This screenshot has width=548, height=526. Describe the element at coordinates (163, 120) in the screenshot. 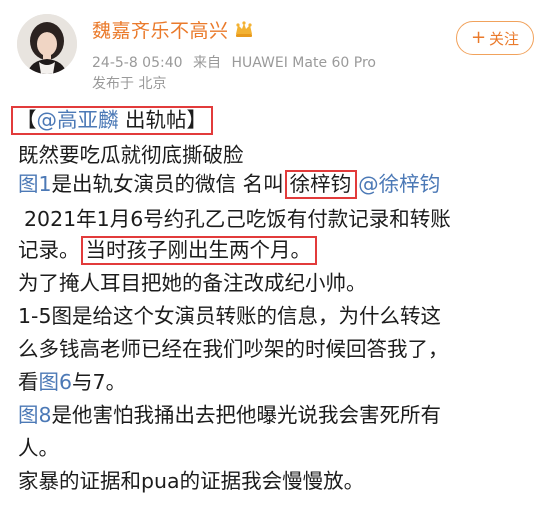

I see `title-text: 出轨帖】` at that location.